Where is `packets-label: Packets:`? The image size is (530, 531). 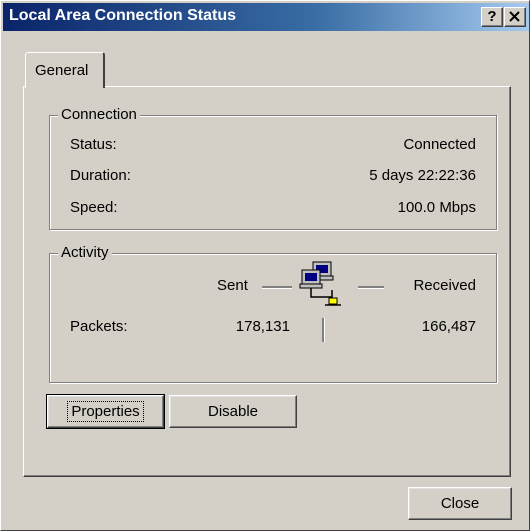 packets-label: Packets: is located at coordinates (99, 326).